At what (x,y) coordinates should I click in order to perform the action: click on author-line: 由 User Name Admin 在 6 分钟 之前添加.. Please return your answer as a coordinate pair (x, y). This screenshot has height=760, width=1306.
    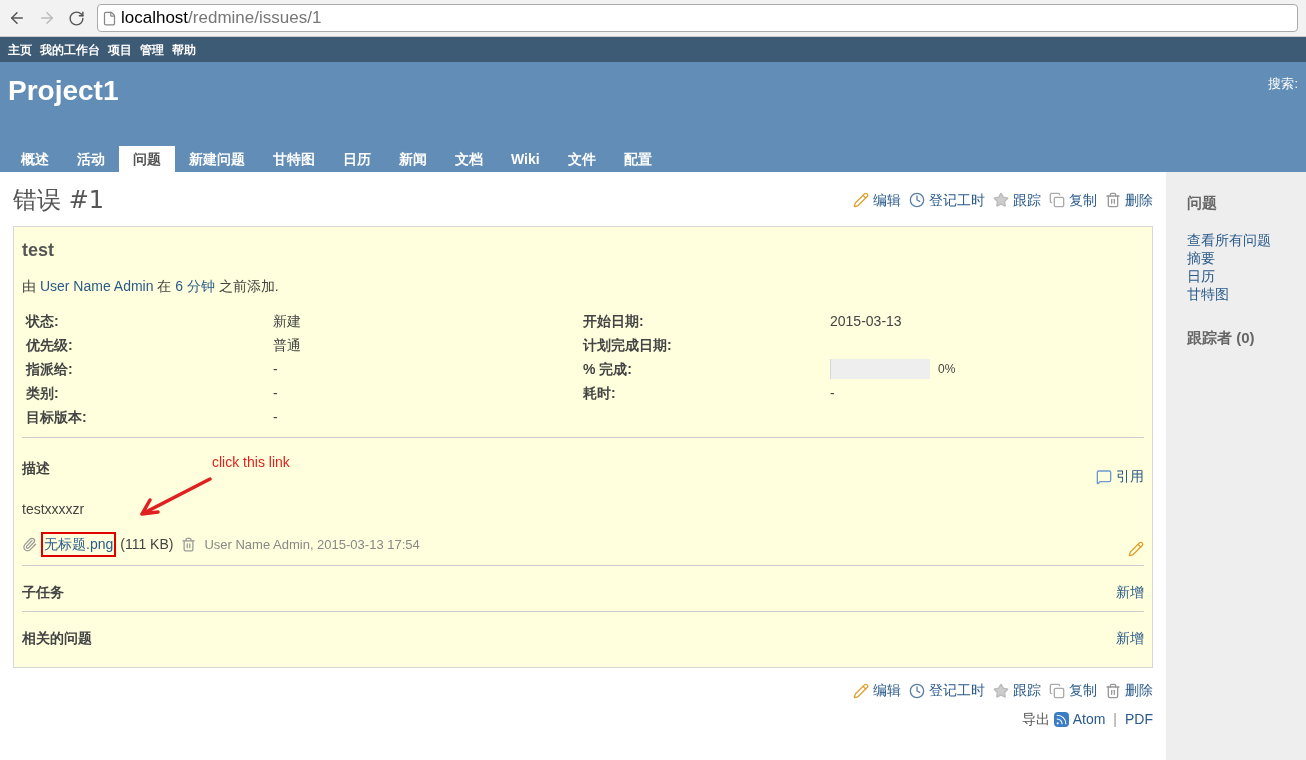
    Looking at the image, I should click on (151, 286).